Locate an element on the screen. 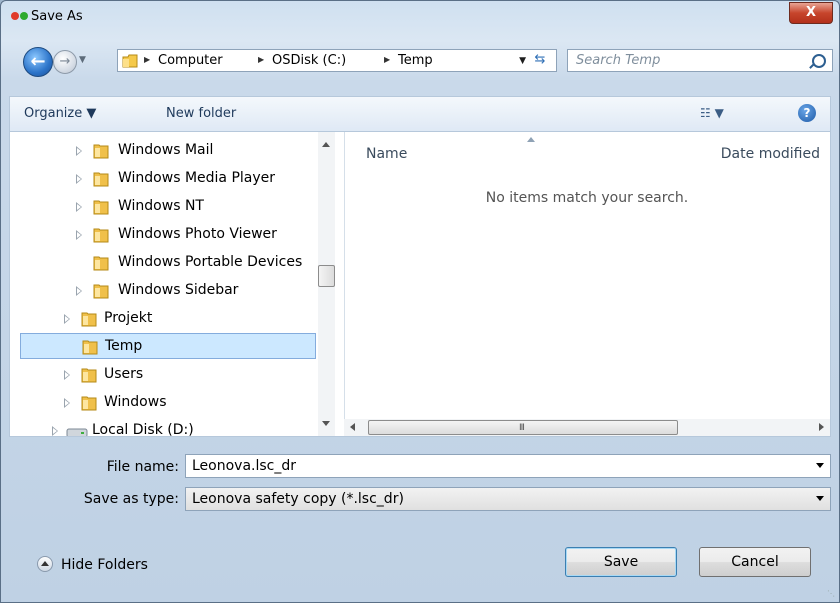 This screenshot has width=840, height=603. file-name-combo is located at coordinates (508, 466).